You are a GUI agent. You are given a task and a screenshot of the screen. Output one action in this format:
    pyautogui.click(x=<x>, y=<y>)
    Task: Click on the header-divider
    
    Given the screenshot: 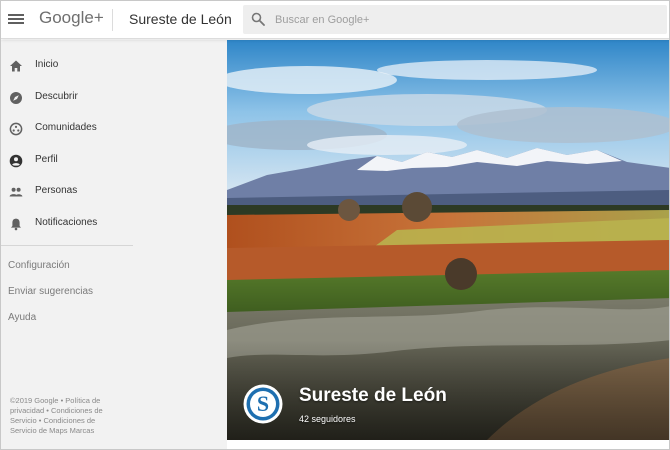 What is the action you would take?
    pyautogui.click(x=112, y=20)
    